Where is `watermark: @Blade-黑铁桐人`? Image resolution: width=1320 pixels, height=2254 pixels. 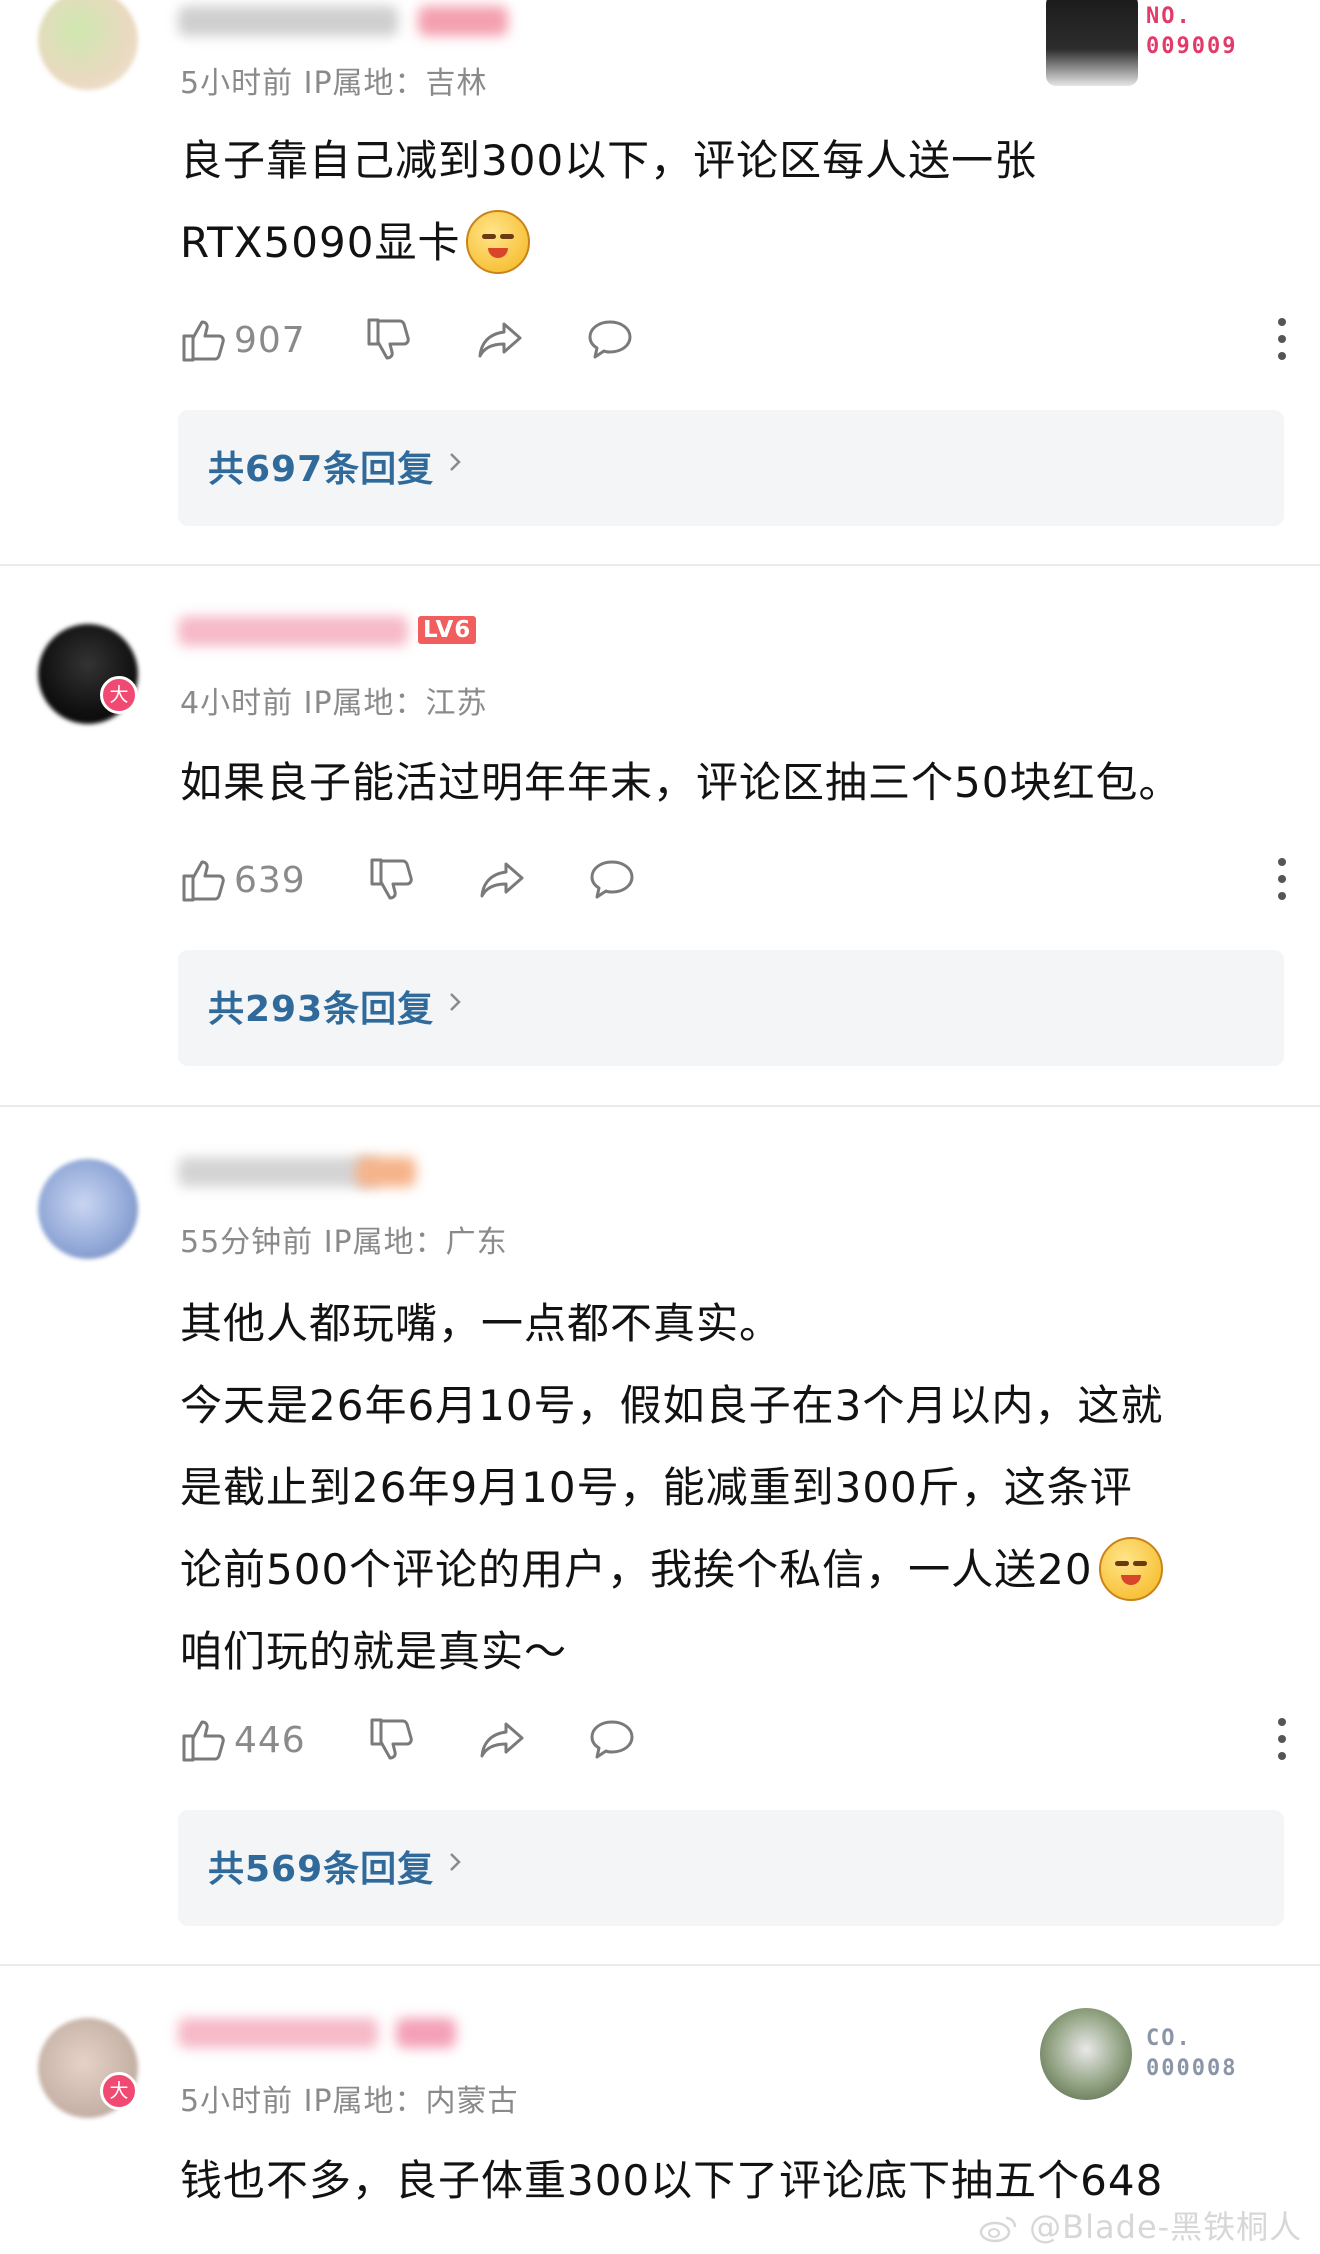 watermark: @Blade-黑铁桐人 is located at coordinates (1140, 2225).